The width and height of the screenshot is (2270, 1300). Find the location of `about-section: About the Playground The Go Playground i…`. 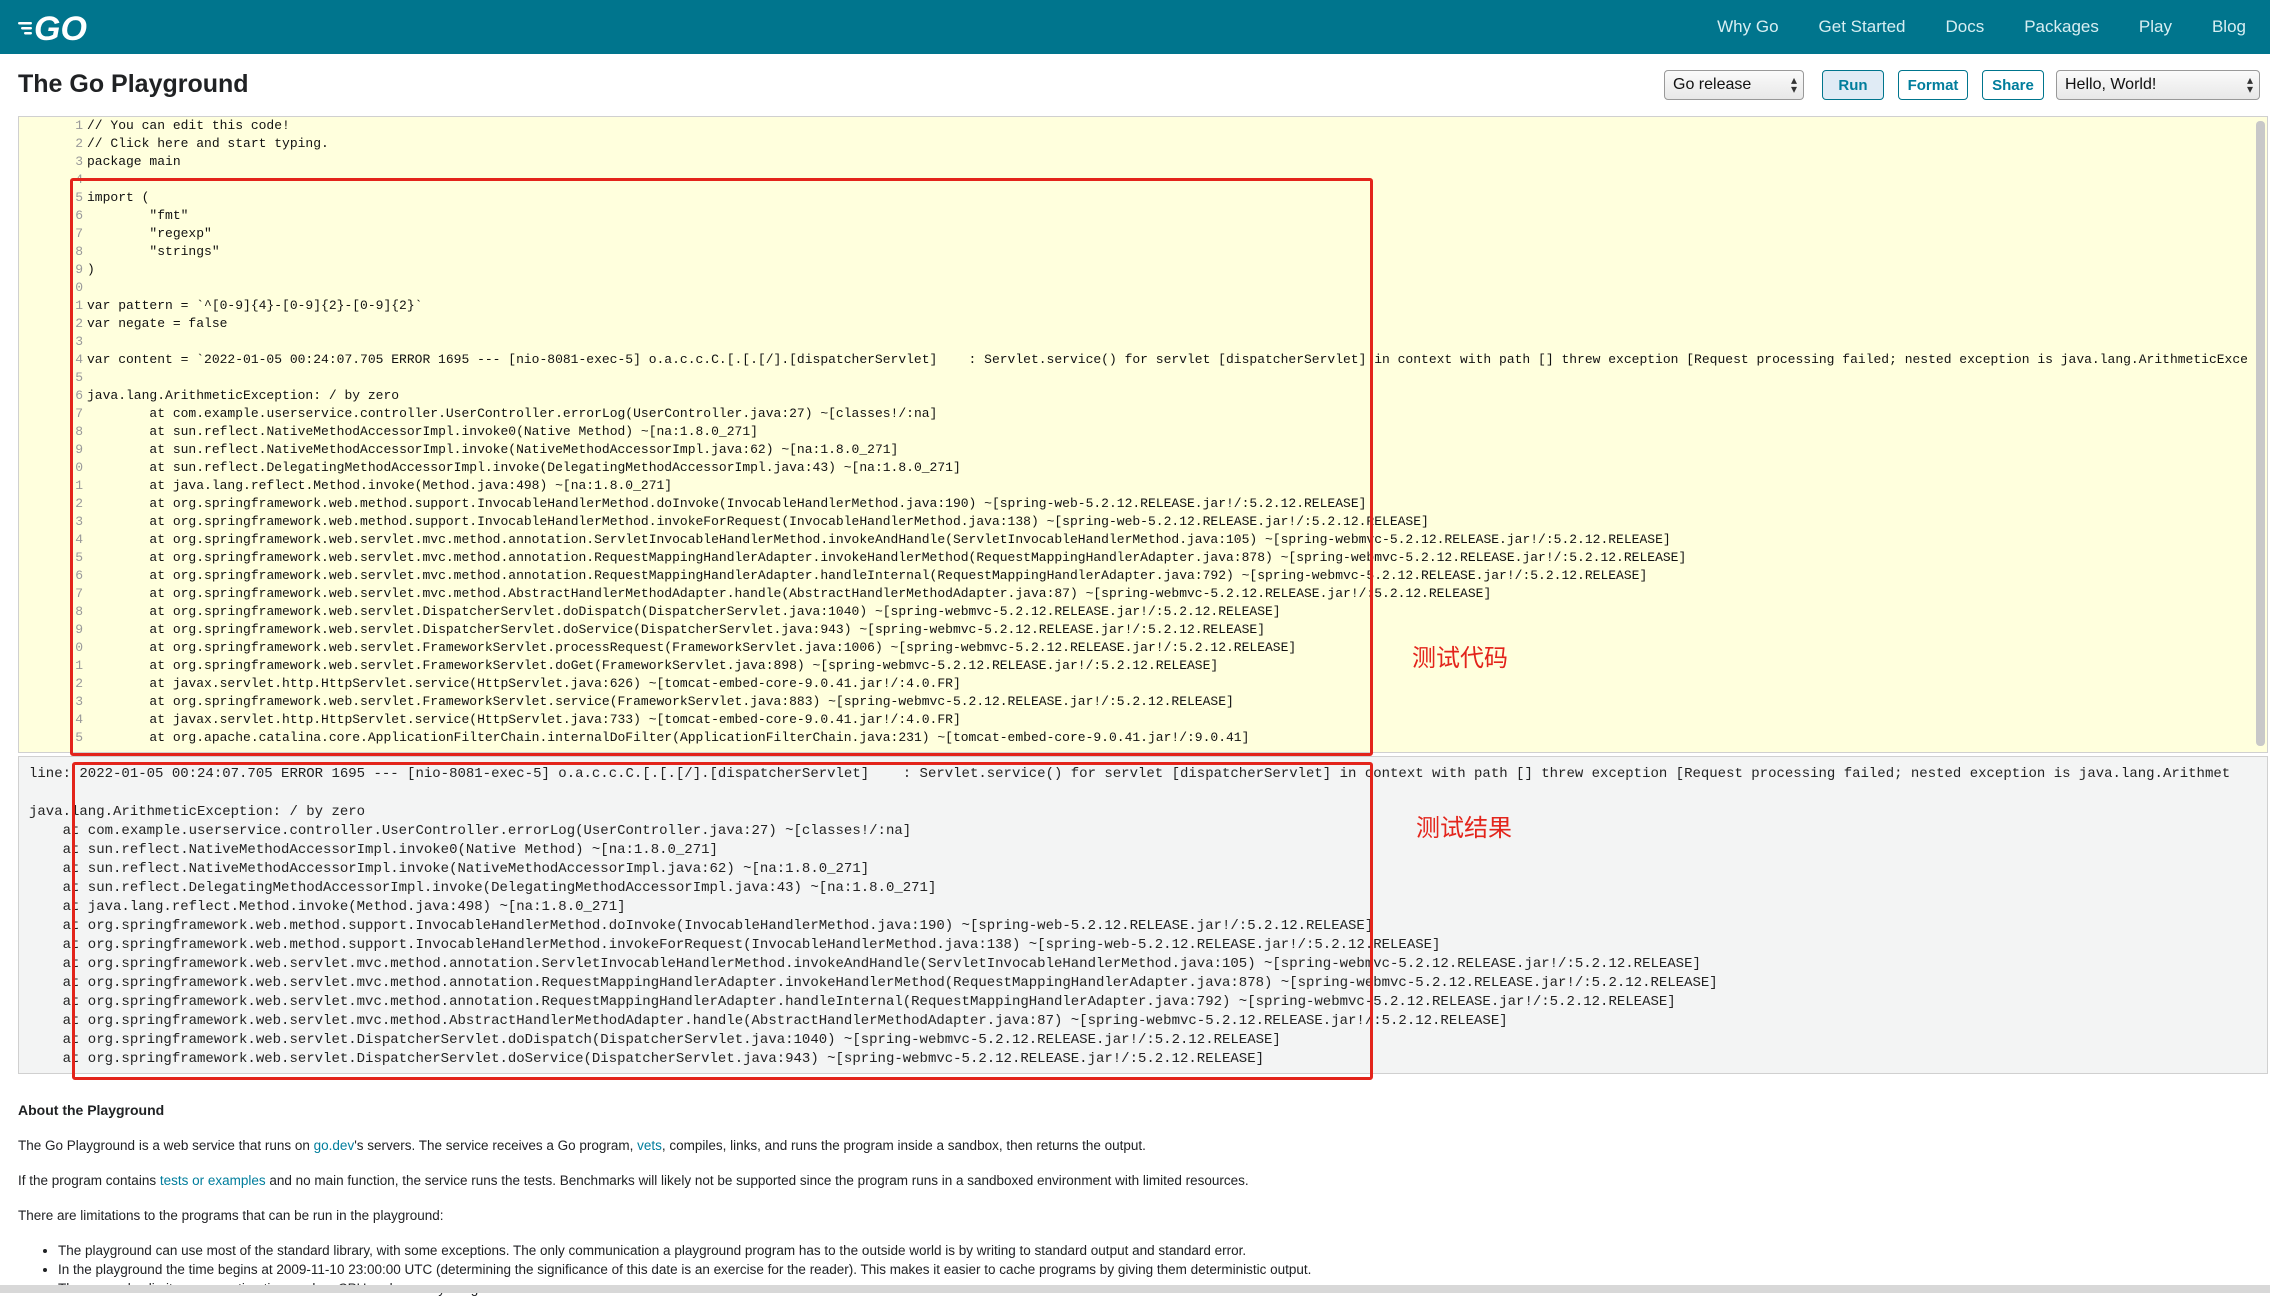

about-section: About the Playground The Go Playground i… is located at coordinates (1133, 1201).